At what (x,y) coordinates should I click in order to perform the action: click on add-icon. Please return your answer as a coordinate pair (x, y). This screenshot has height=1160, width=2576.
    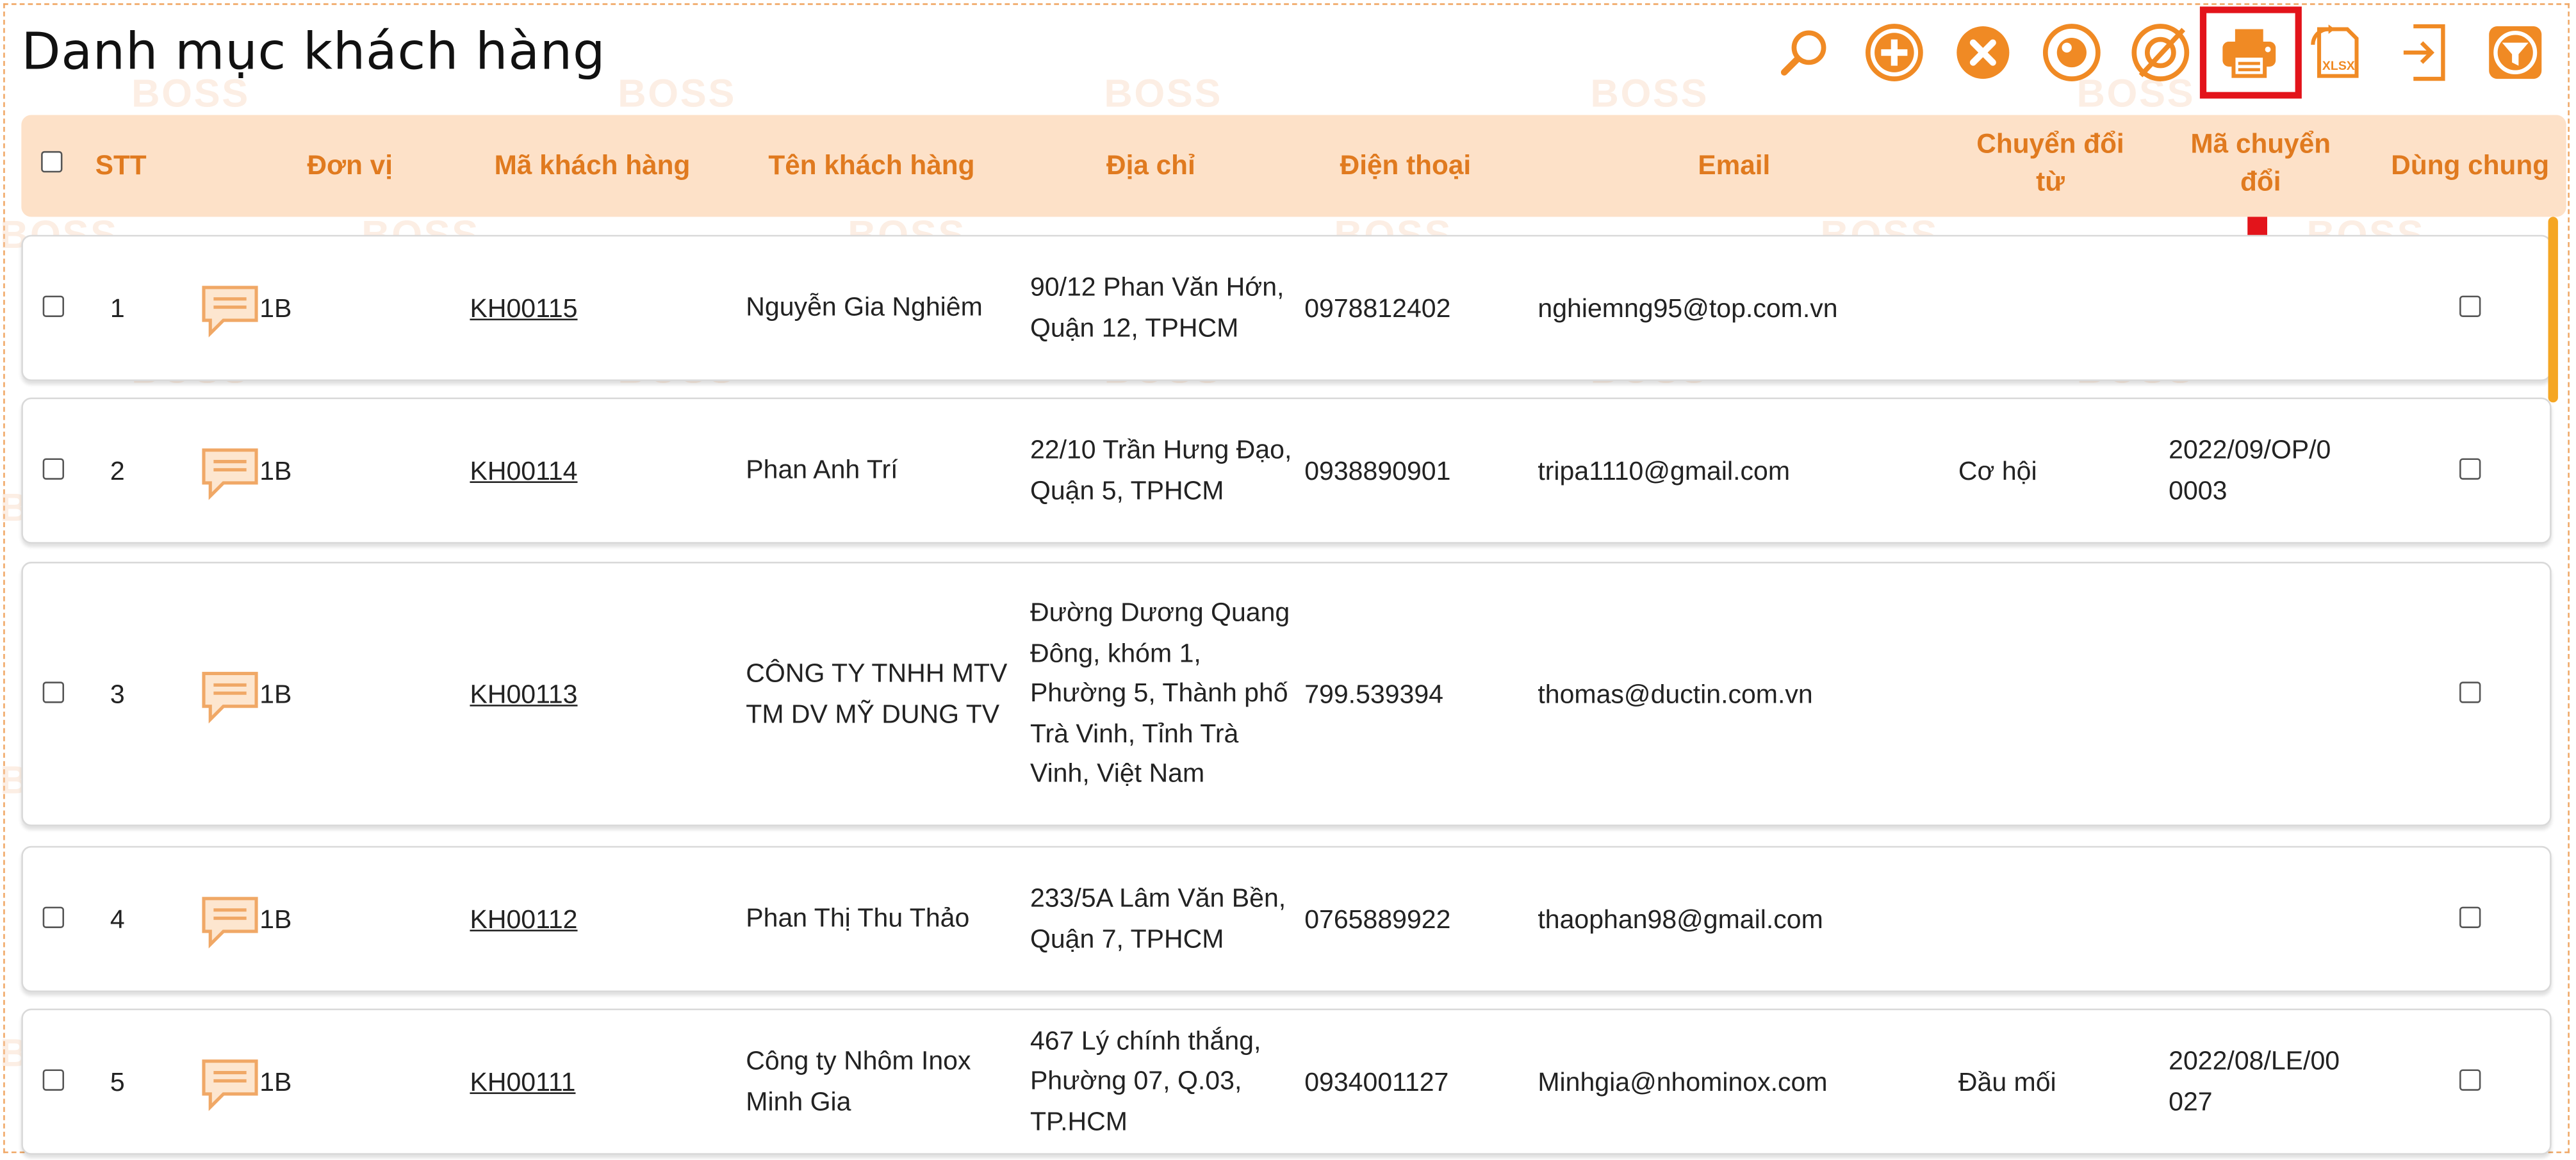
    Looking at the image, I should click on (1894, 52).